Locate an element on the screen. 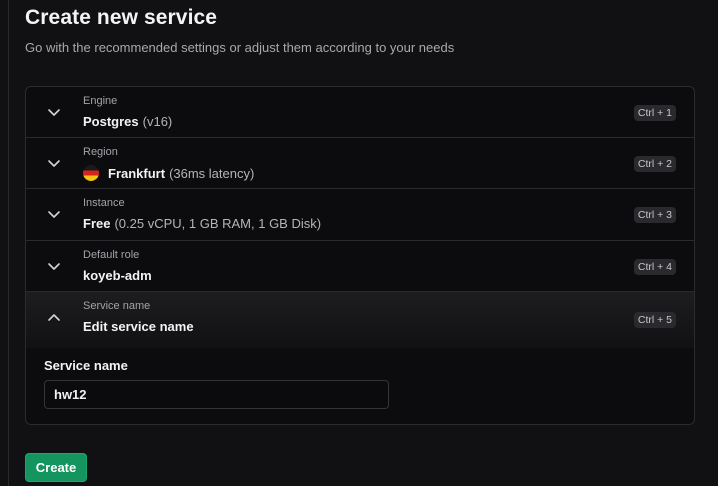 The height and width of the screenshot is (486, 718). section-value: Edit service name is located at coordinates (138, 326).